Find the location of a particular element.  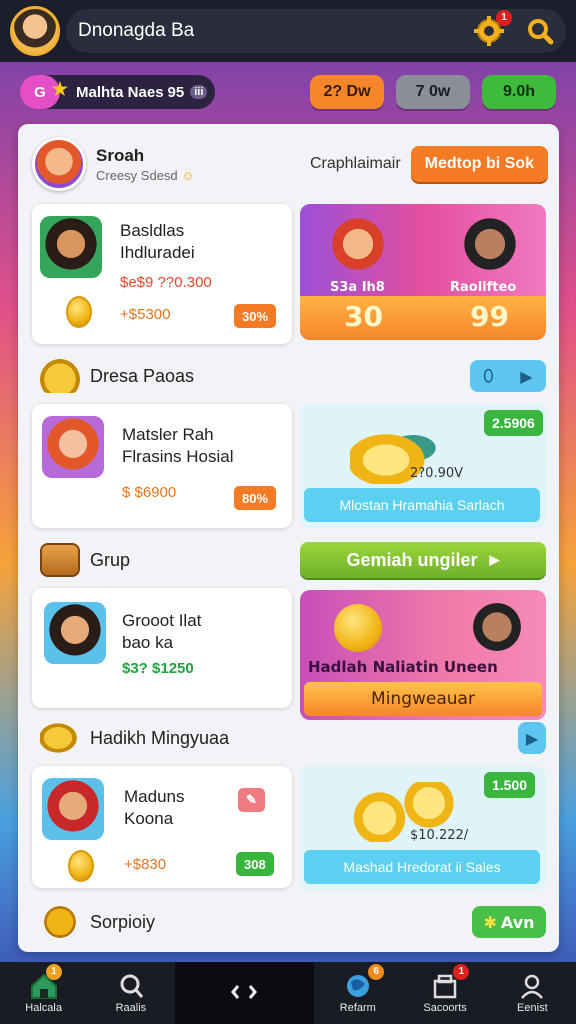

offer-card-2: Matsler Rah Flrasins Hosial $ $6900 80% is located at coordinates (162, 466).